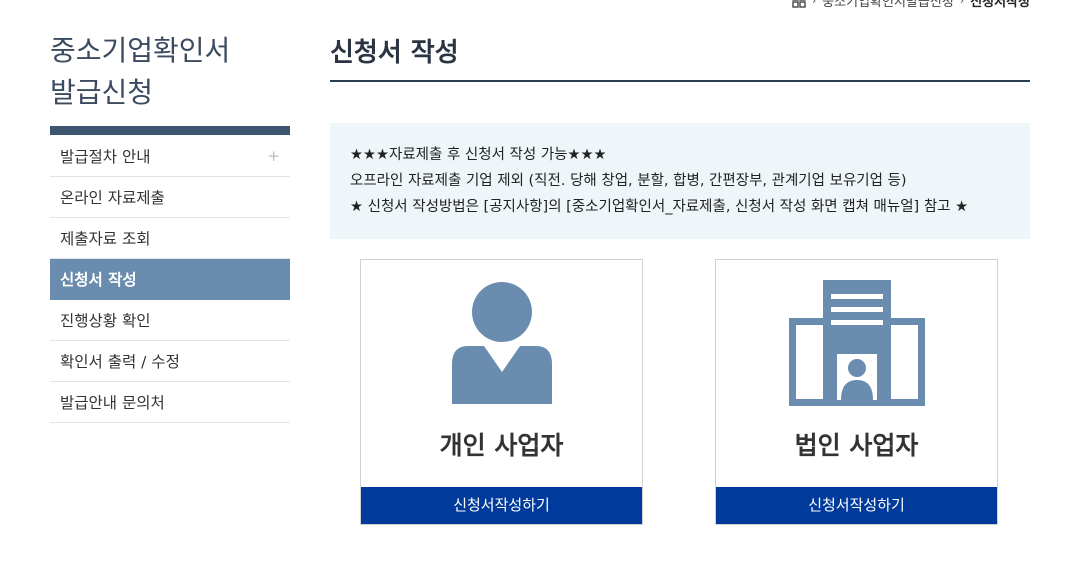 The height and width of the screenshot is (580, 1080). What do you see at coordinates (856, 505) in the screenshot?
I see `corporate-apply-button: 신청서작성하기` at bounding box center [856, 505].